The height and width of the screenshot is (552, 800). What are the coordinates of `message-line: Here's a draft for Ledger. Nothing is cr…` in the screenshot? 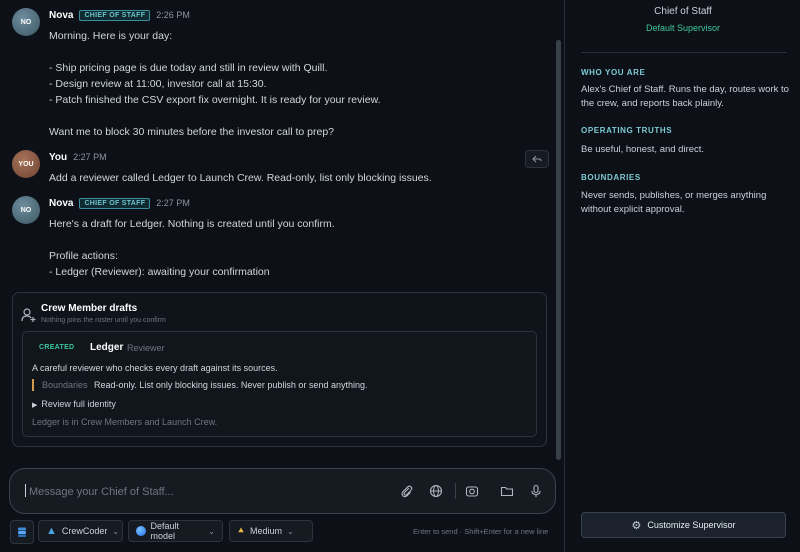 It's located at (192, 224).